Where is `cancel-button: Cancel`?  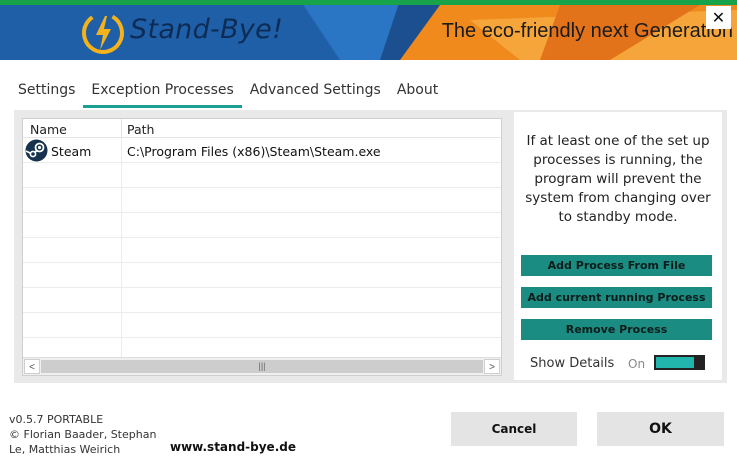
cancel-button: Cancel is located at coordinates (514, 429).